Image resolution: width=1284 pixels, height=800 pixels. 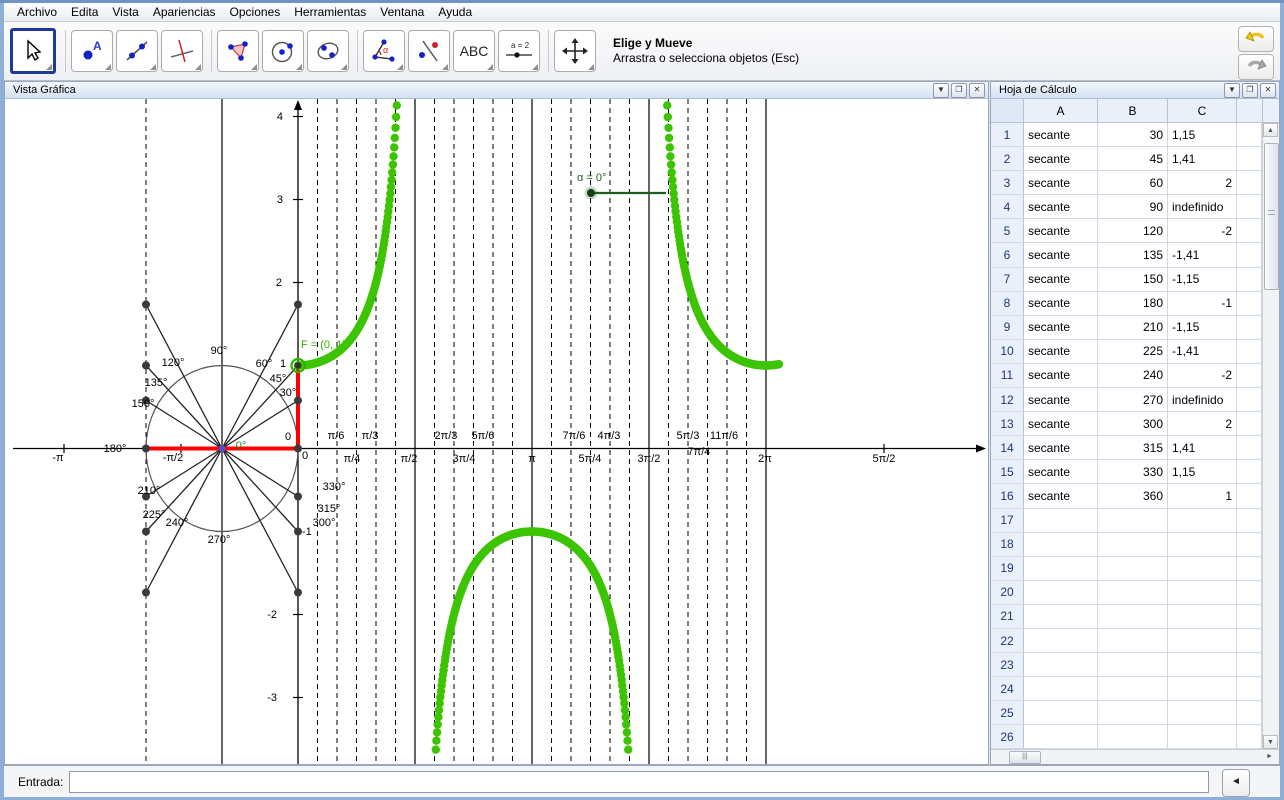 I want to click on tool-perpendicular-line, so click(x=182, y=51).